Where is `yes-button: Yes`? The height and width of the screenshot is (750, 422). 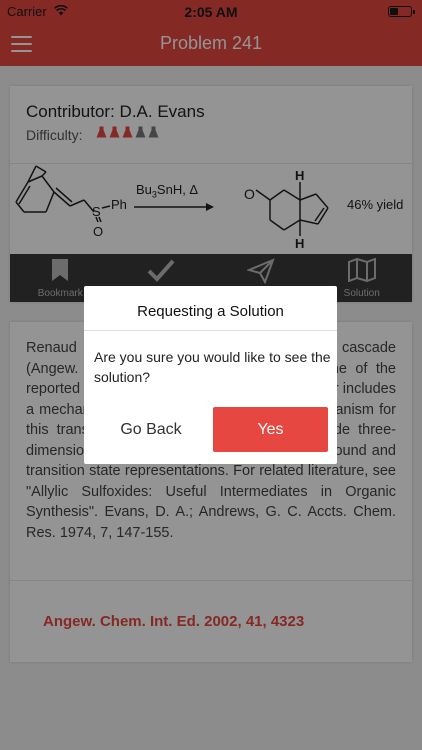
yes-button: Yes is located at coordinates (270, 429).